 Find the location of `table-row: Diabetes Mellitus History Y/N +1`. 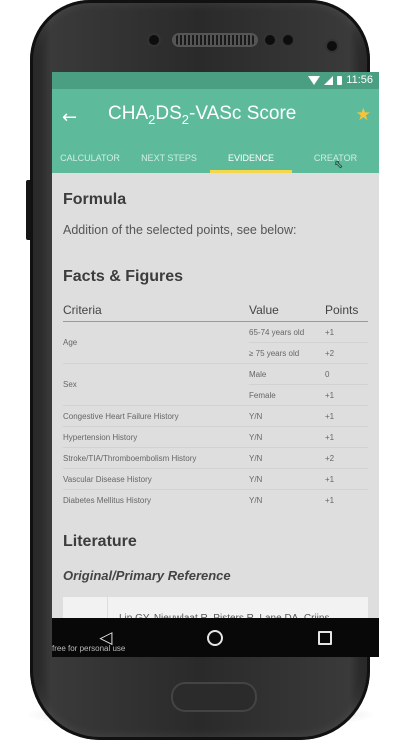

table-row: Diabetes Mellitus History Y/N +1 is located at coordinates (215, 500).